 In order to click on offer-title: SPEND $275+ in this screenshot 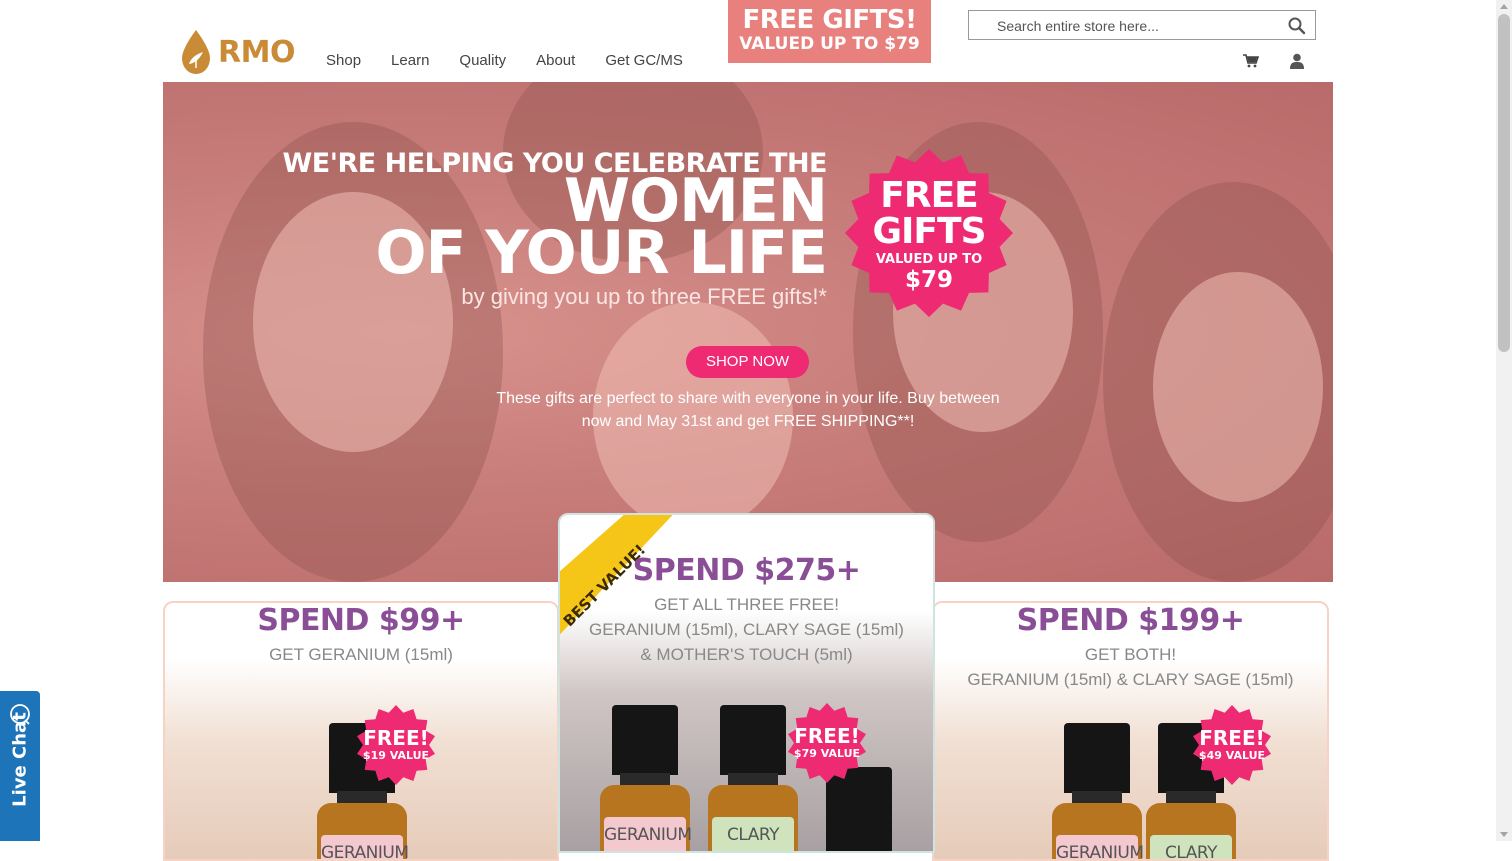, I will do `click(746, 570)`.